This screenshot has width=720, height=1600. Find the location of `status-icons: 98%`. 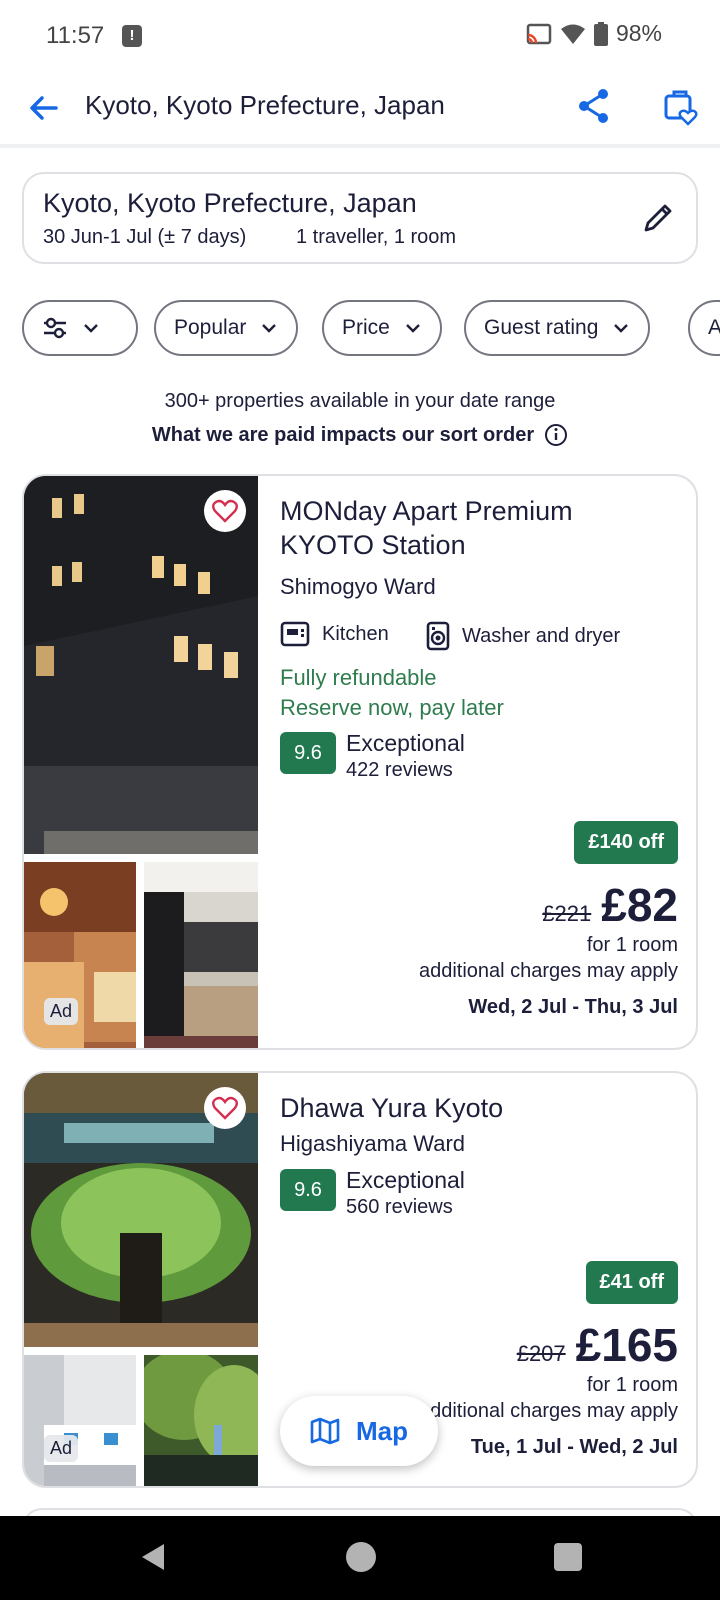

status-icons: 98% is located at coordinates (594, 33).